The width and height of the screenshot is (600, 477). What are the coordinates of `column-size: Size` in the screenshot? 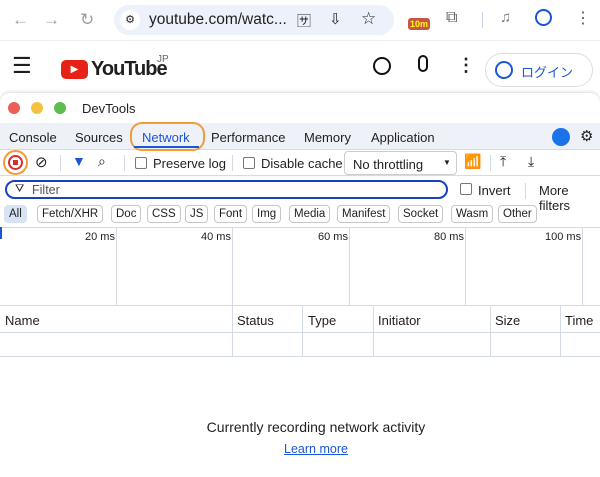 It's located at (507, 320).